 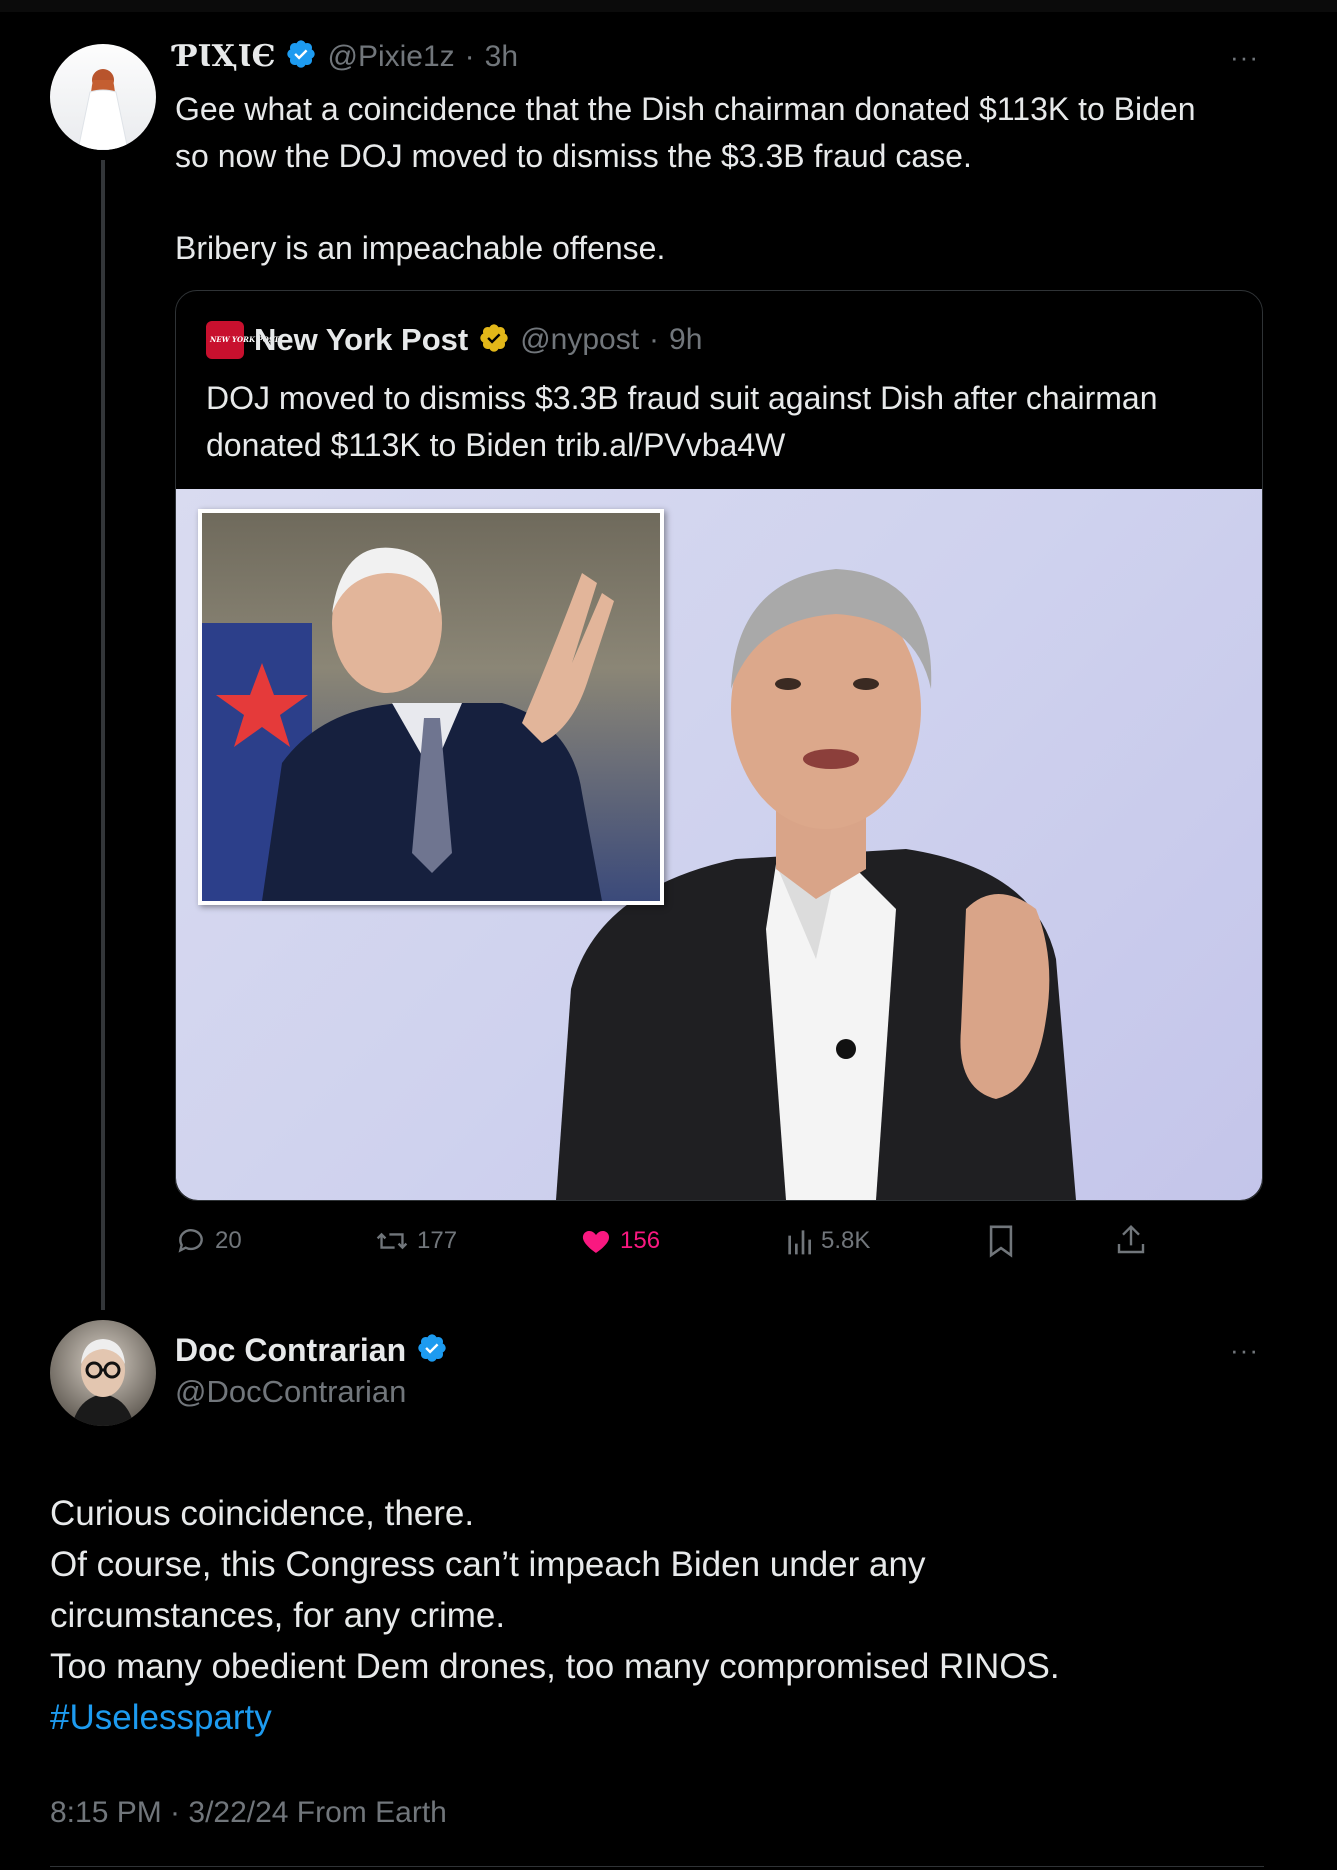 I want to click on bookmark-icon, so click(x=1001, y=1243).